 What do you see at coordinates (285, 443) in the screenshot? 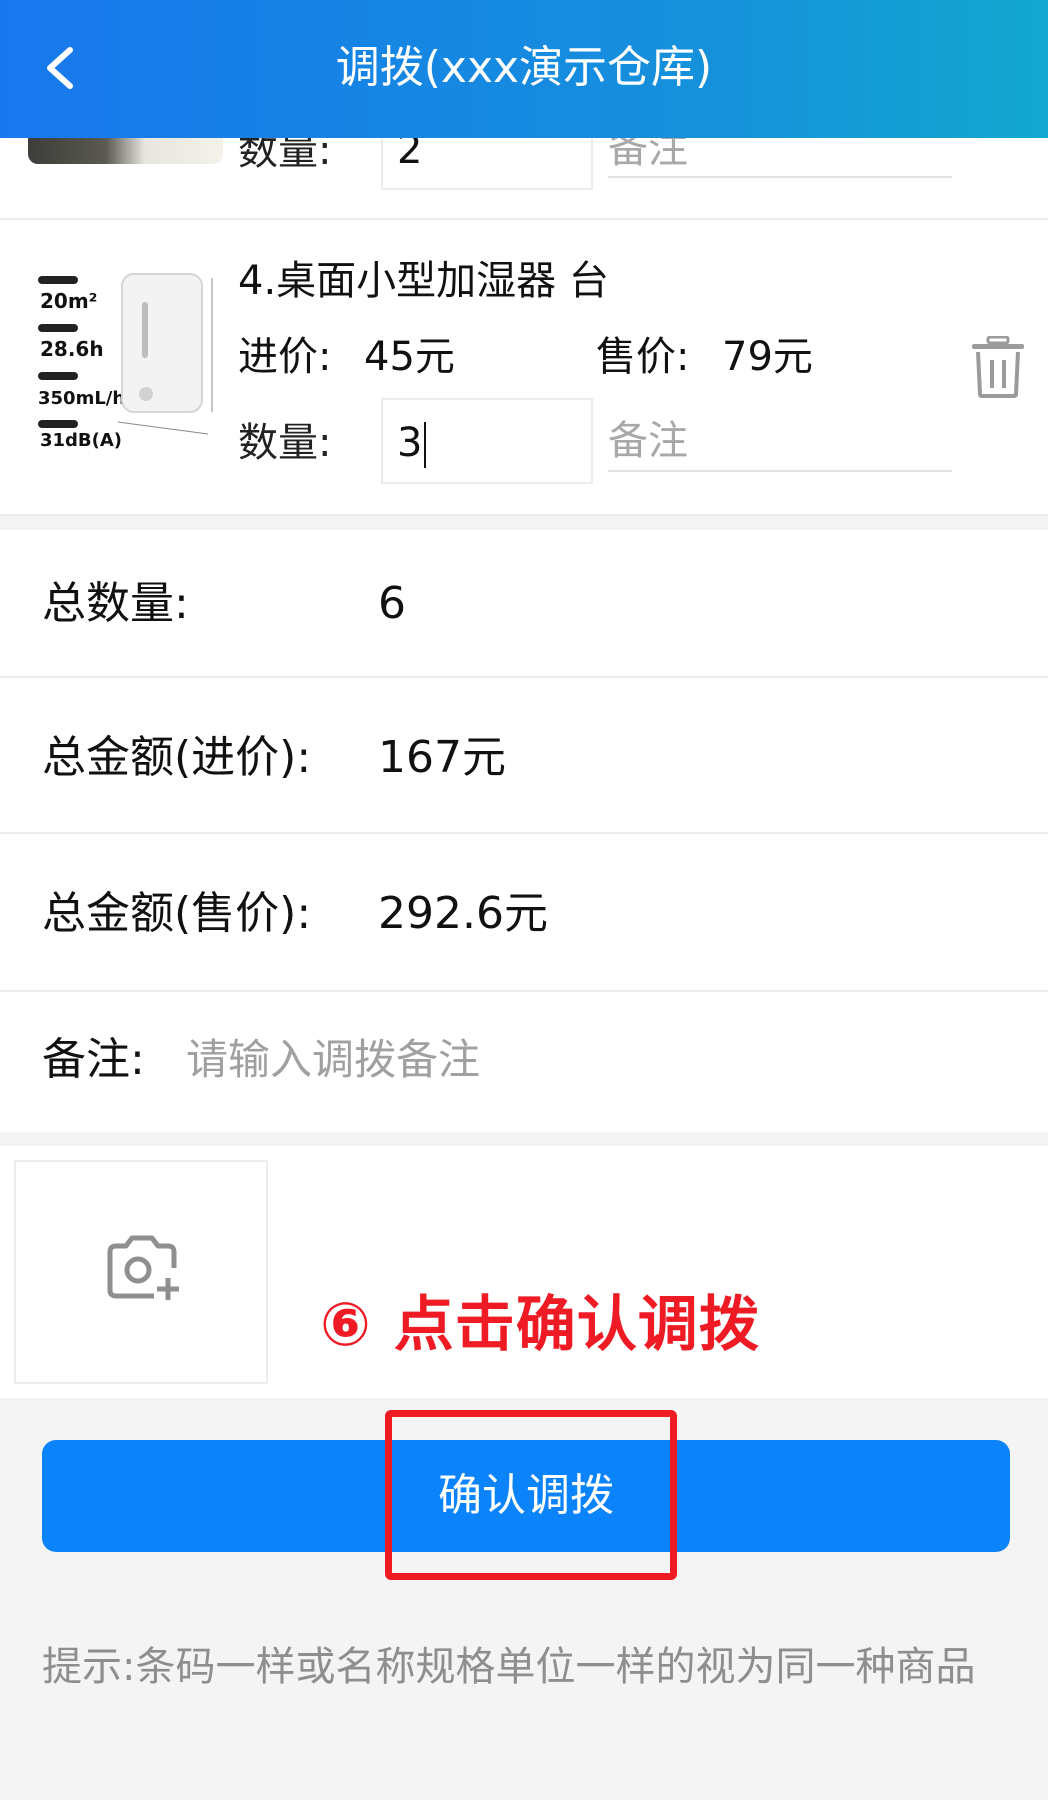
I see `qty-label: 数量:` at bounding box center [285, 443].